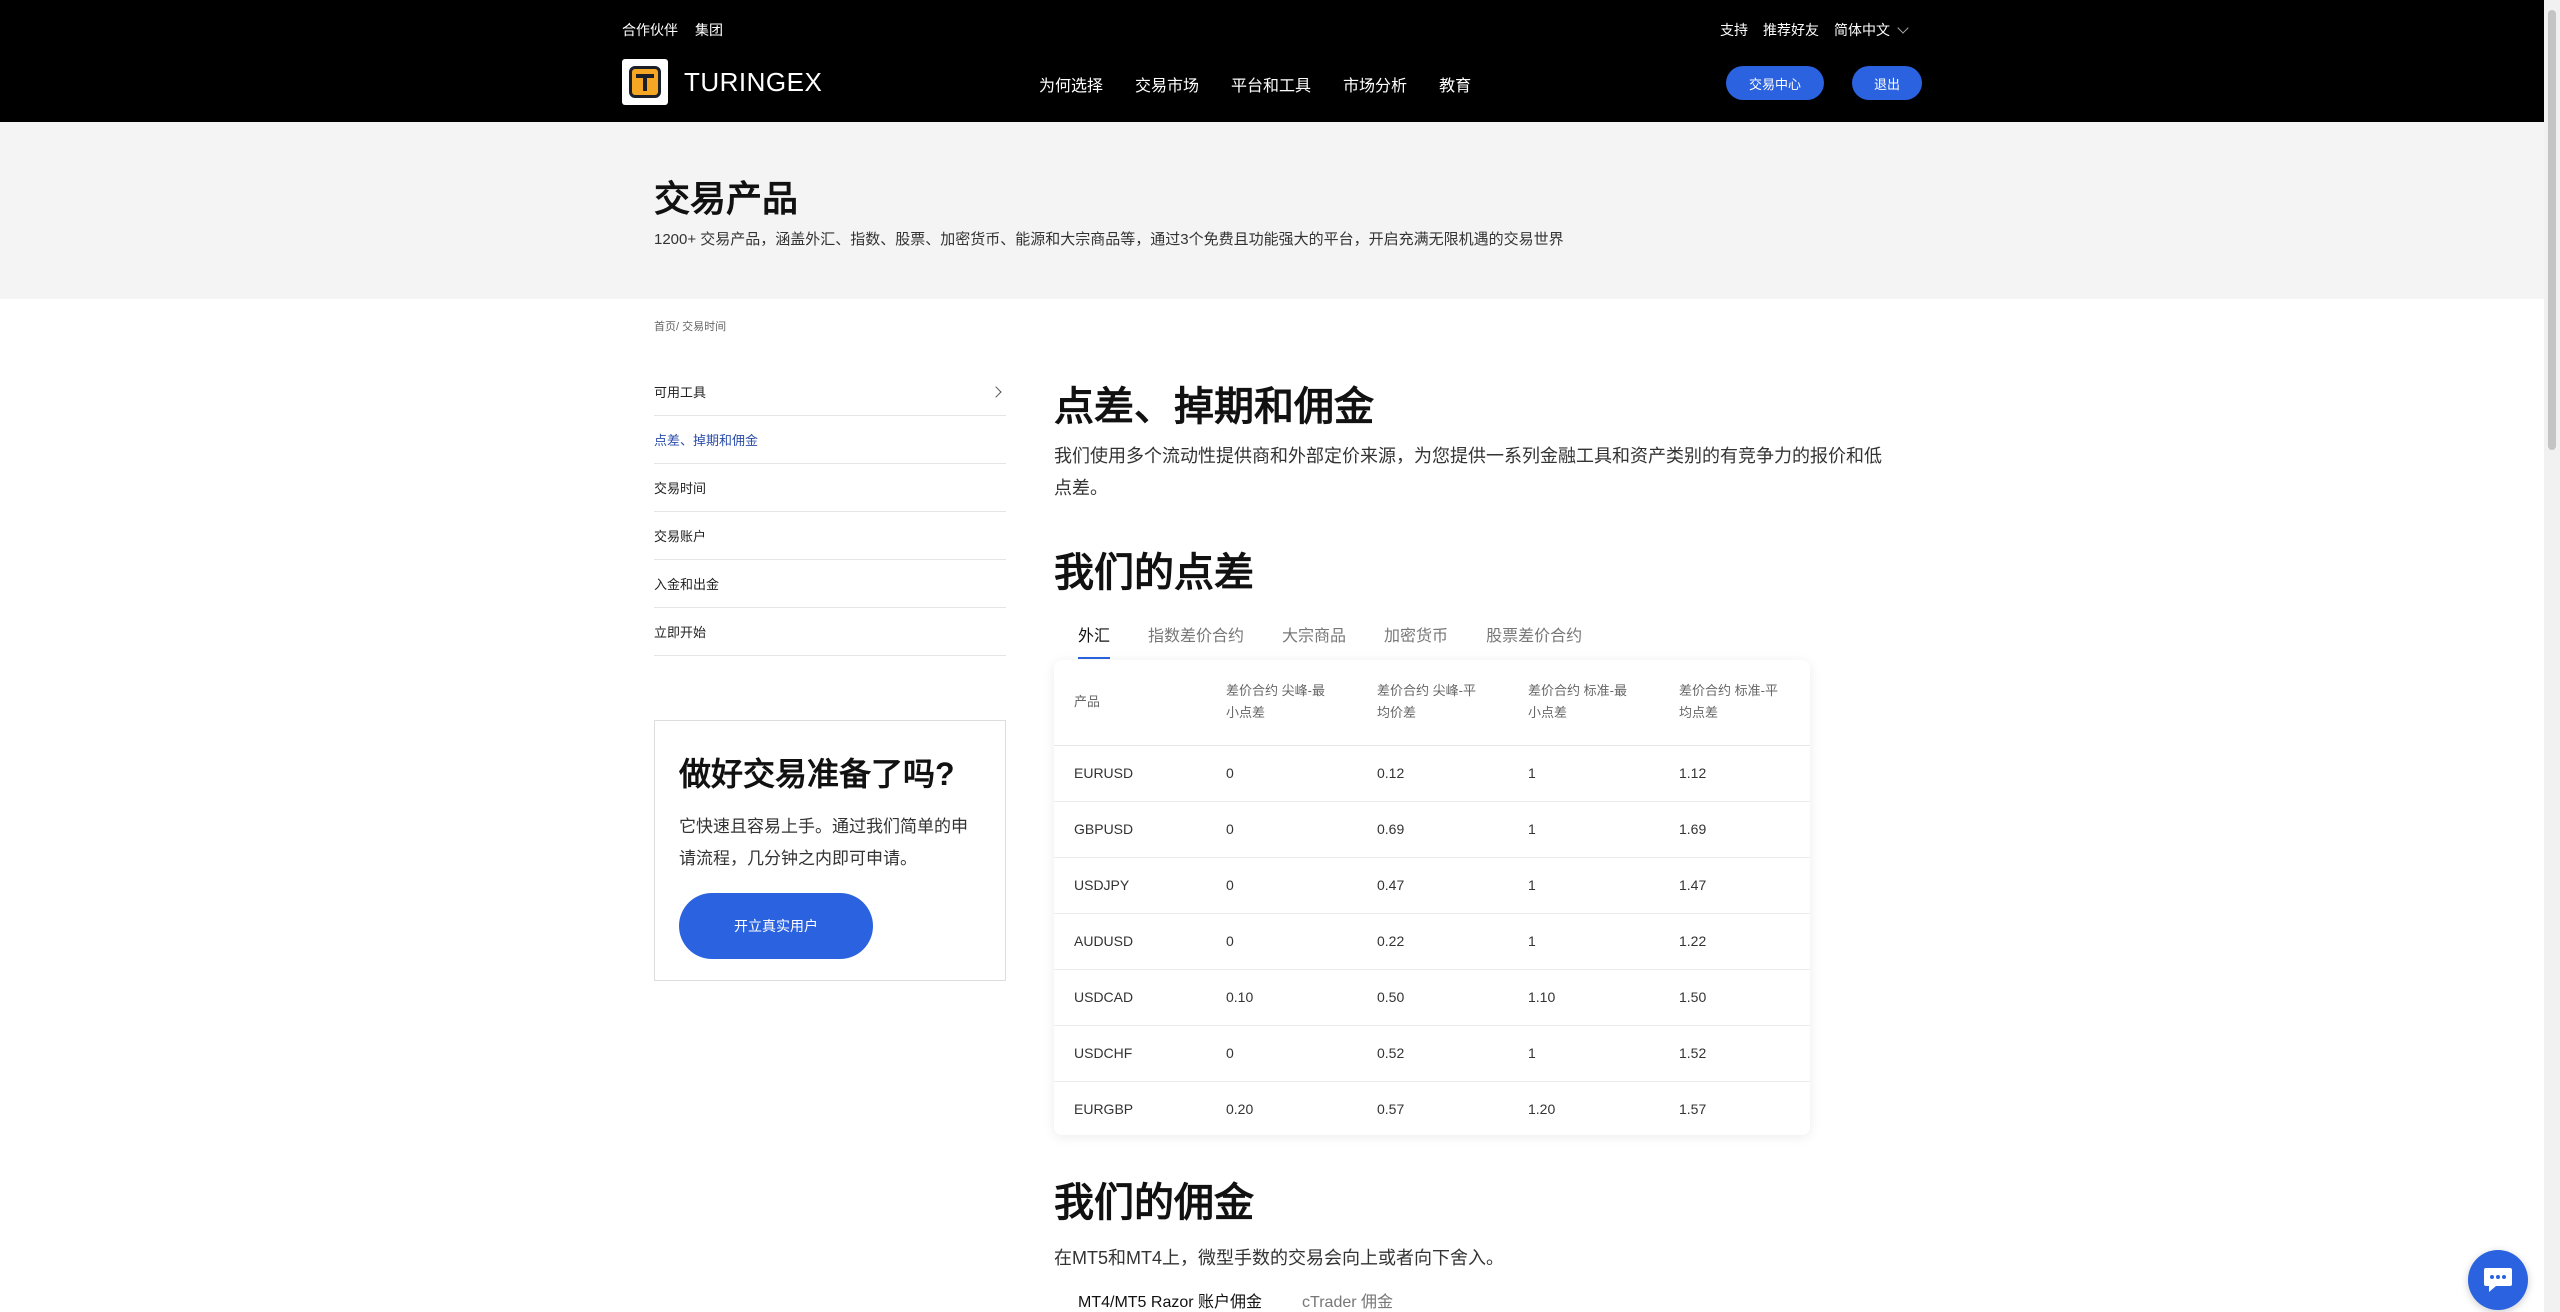 The image size is (2560, 1312). I want to click on table-cell: 1.52, so click(1734, 1053).